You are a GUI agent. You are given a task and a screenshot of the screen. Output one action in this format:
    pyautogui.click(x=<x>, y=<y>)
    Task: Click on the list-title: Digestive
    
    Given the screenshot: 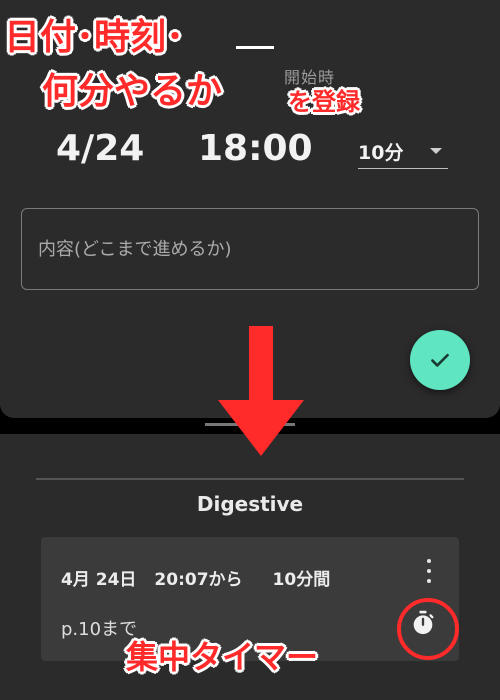 What is the action you would take?
    pyautogui.click(x=250, y=504)
    